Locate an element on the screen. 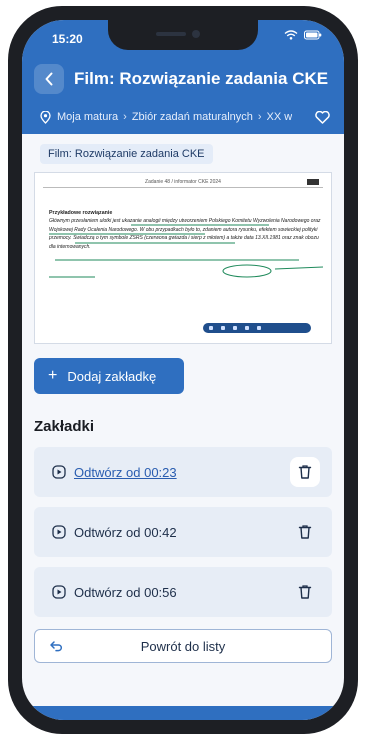 Image resolution: width=366 pixels, height=738 pixels. return-to-list-button: Powrót do listy is located at coordinates (183, 646).